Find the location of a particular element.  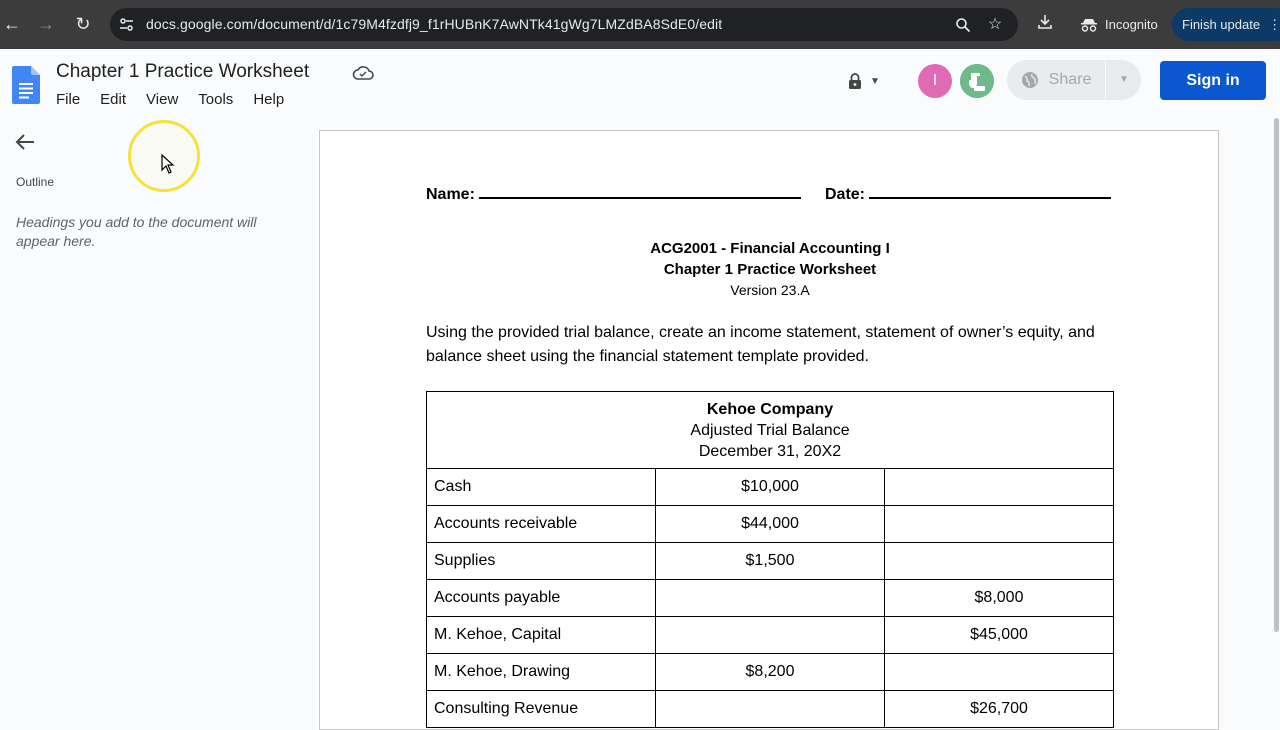

share-label: Share is located at coordinates (1070, 79).